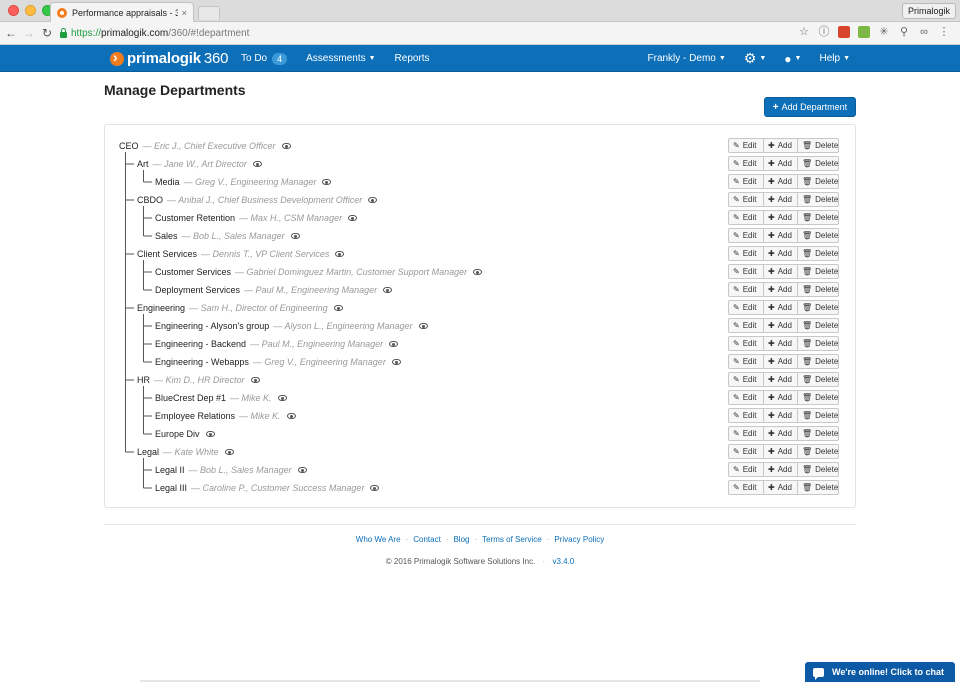  Describe the element at coordinates (924, 32) in the screenshot. I see `extension-link-icon: ∞` at that location.